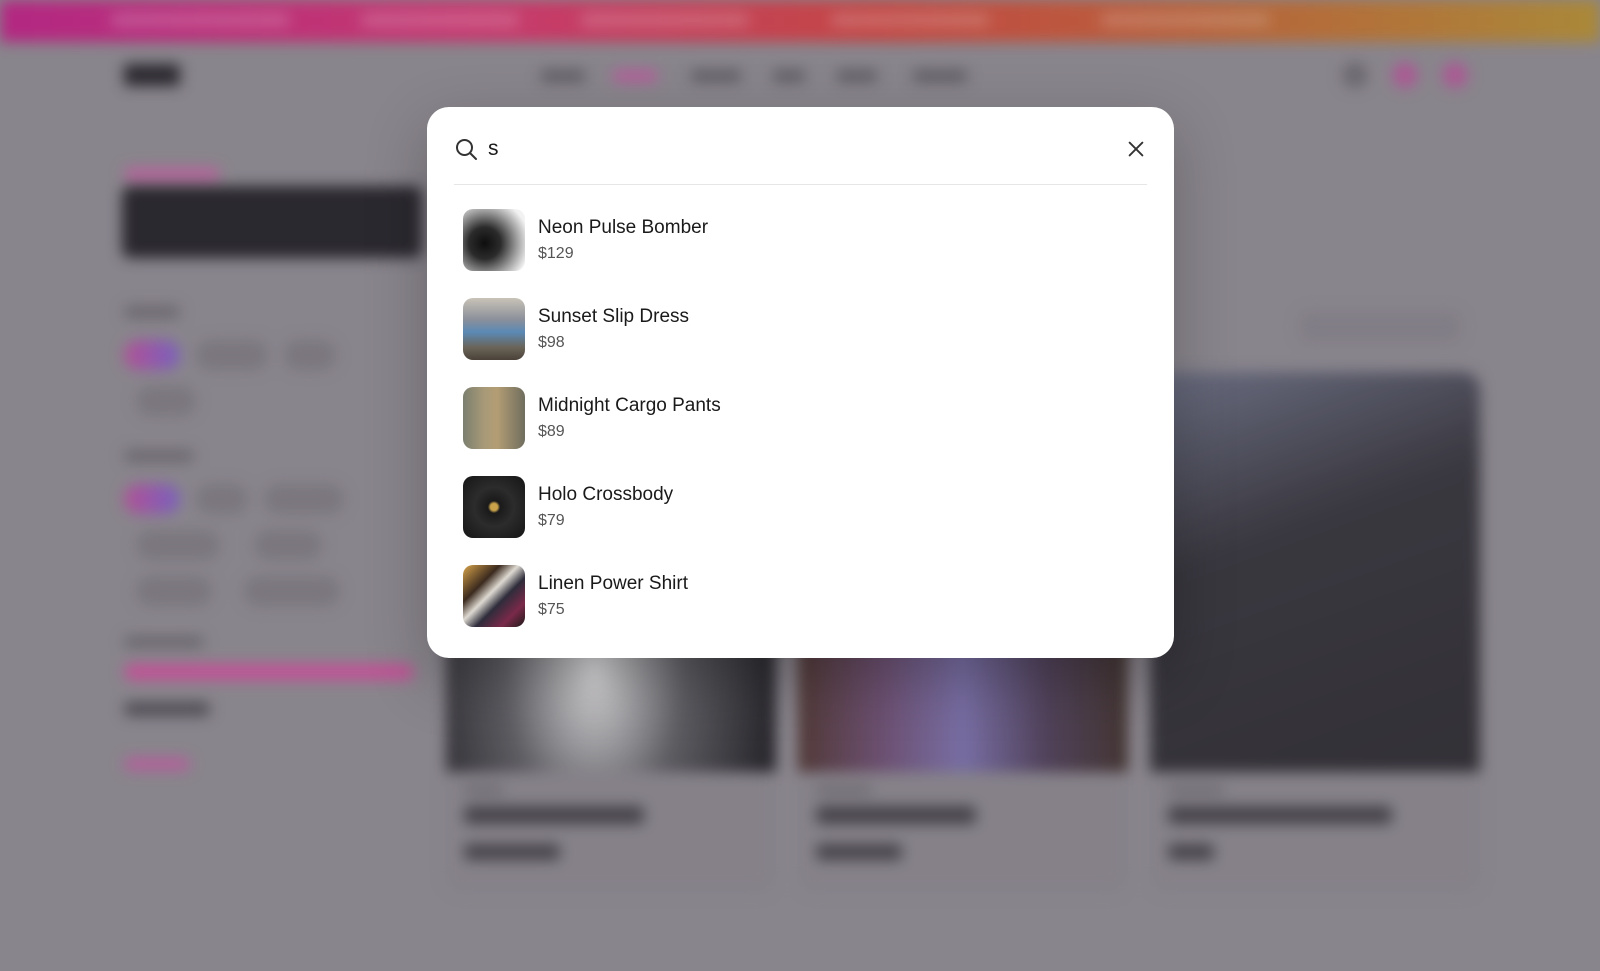 Image resolution: width=1600 pixels, height=971 pixels. Describe the element at coordinates (551, 342) in the screenshot. I see `result-price: $98` at that location.